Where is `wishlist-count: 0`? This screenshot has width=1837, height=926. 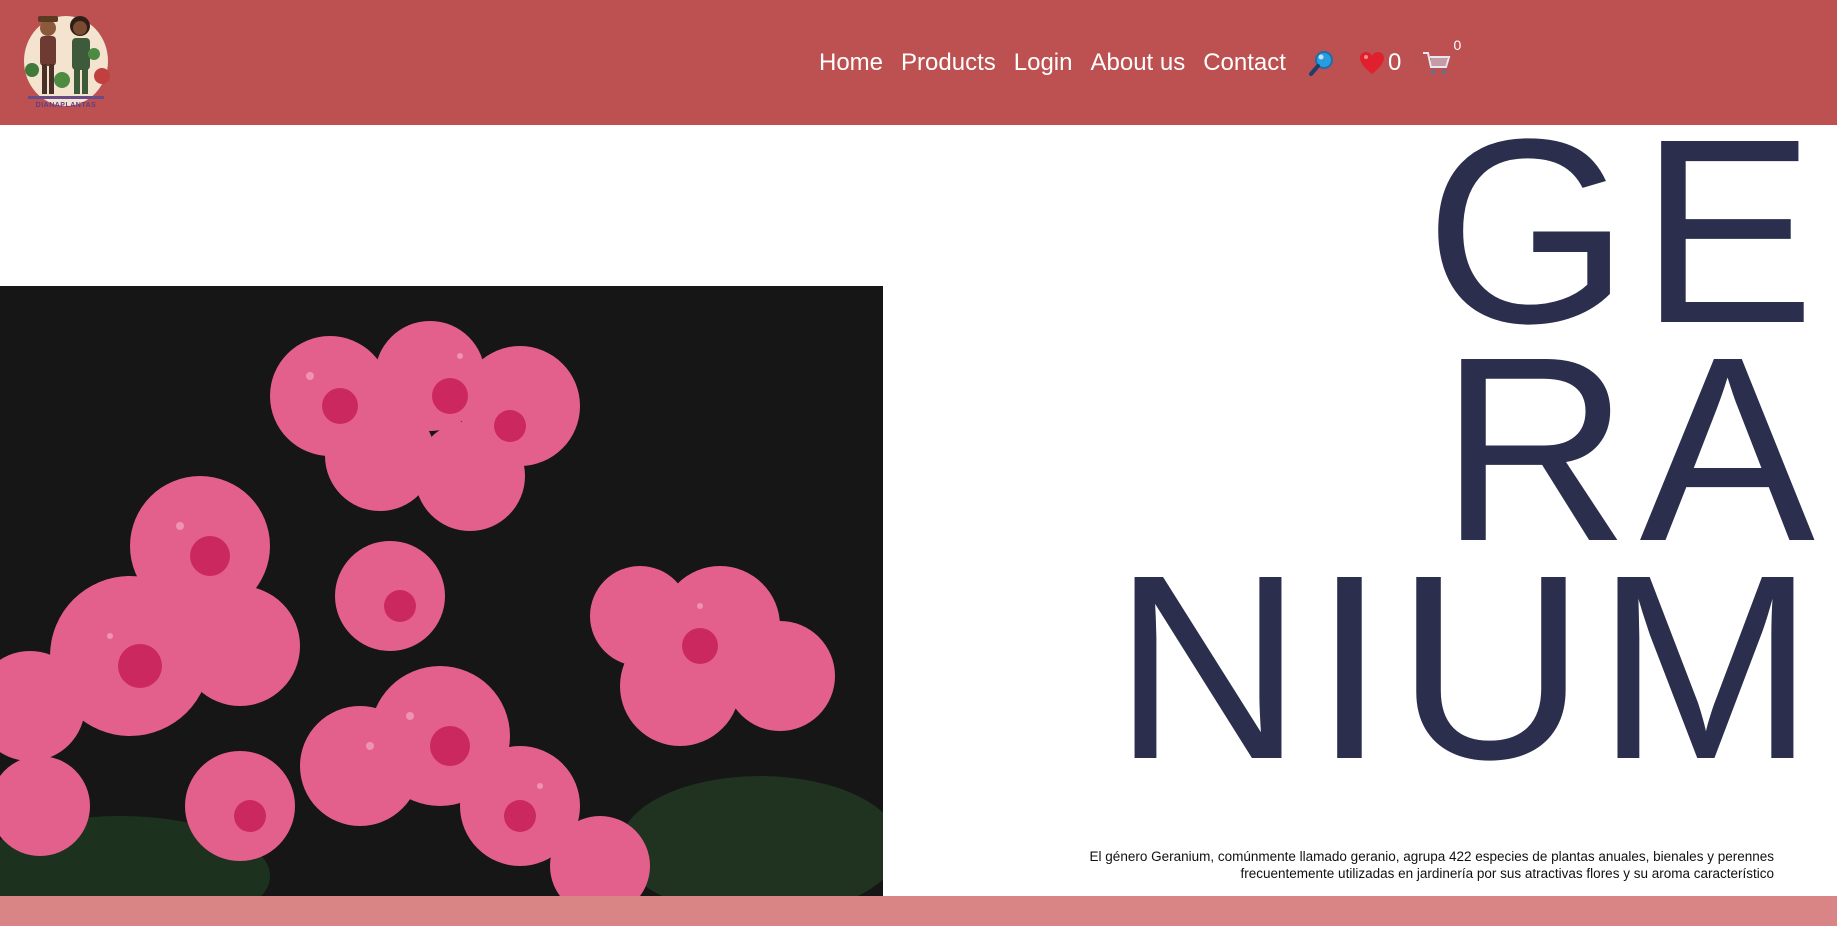 wishlist-count: 0 is located at coordinates (1394, 62).